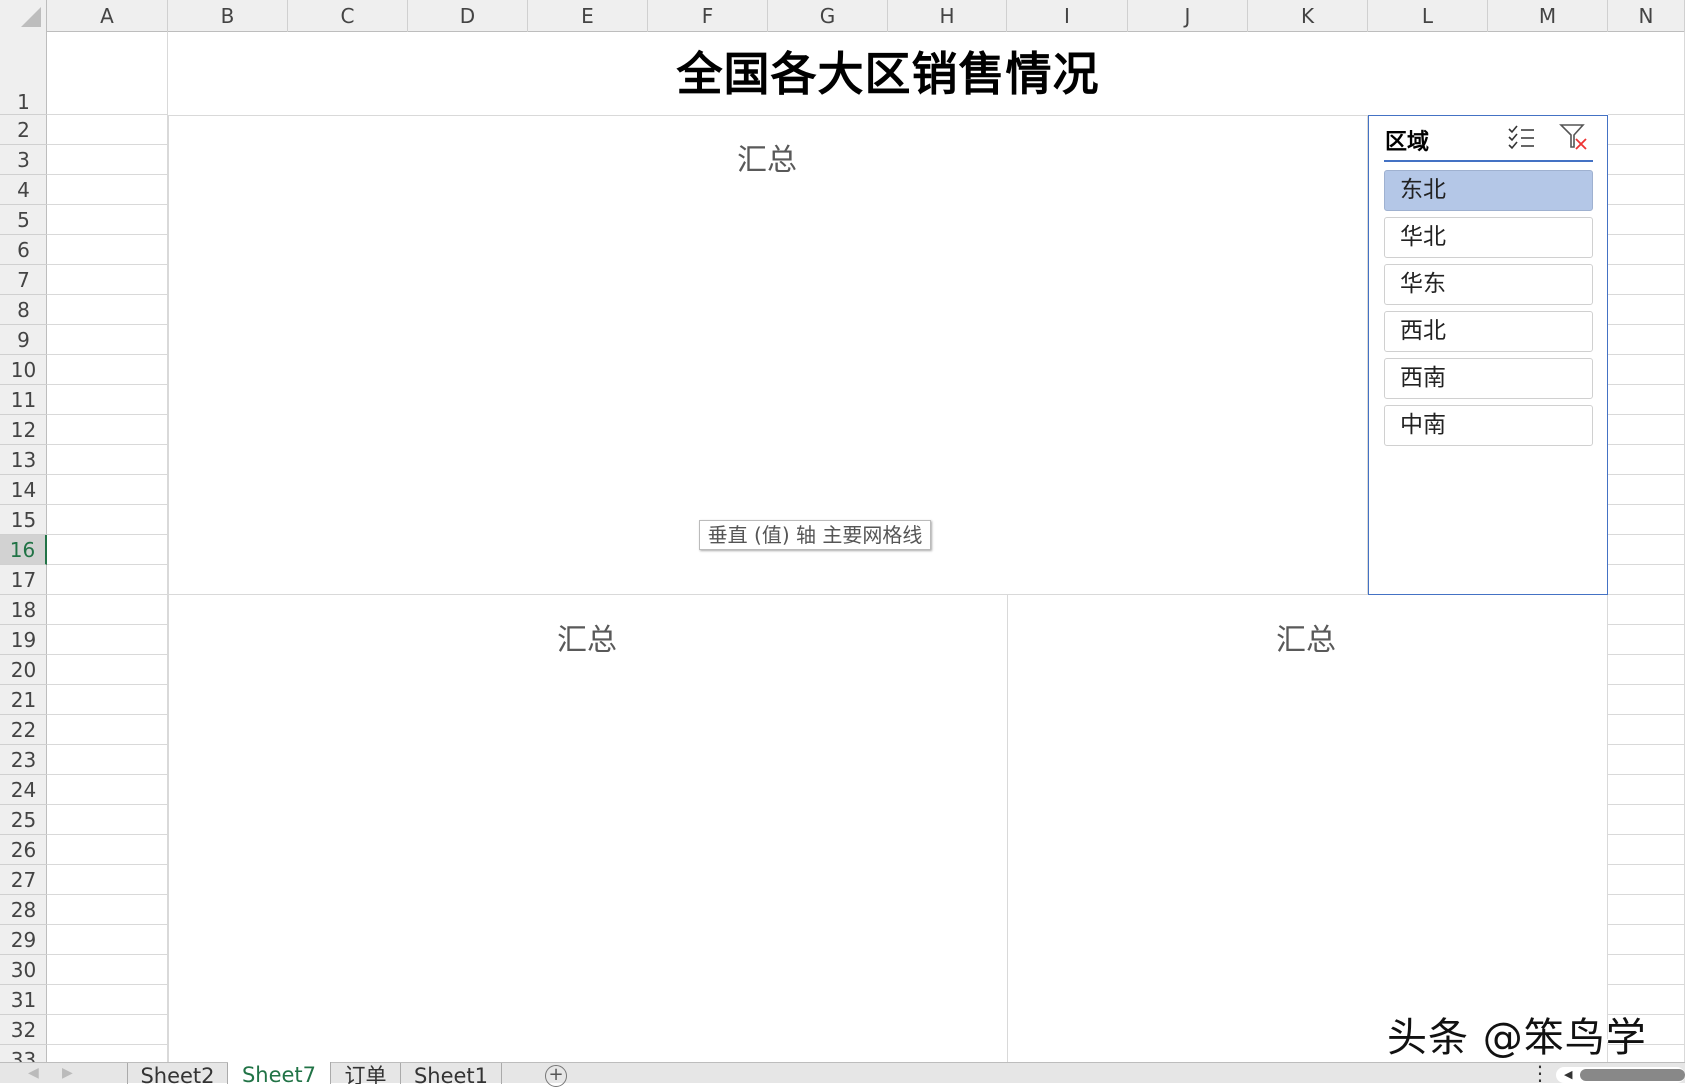 The image size is (1685, 1087). What do you see at coordinates (33, 1073) in the screenshot?
I see `scroll-left-icon: ◀` at bounding box center [33, 1073].